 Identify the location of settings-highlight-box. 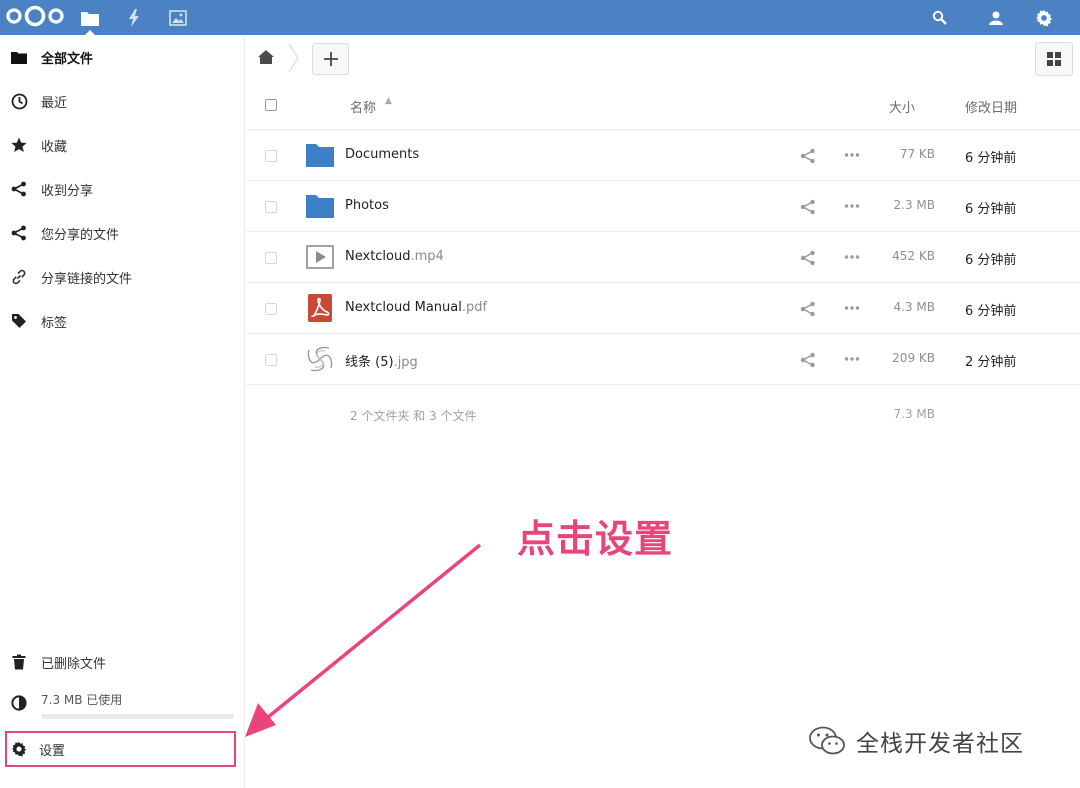
(120, 749).